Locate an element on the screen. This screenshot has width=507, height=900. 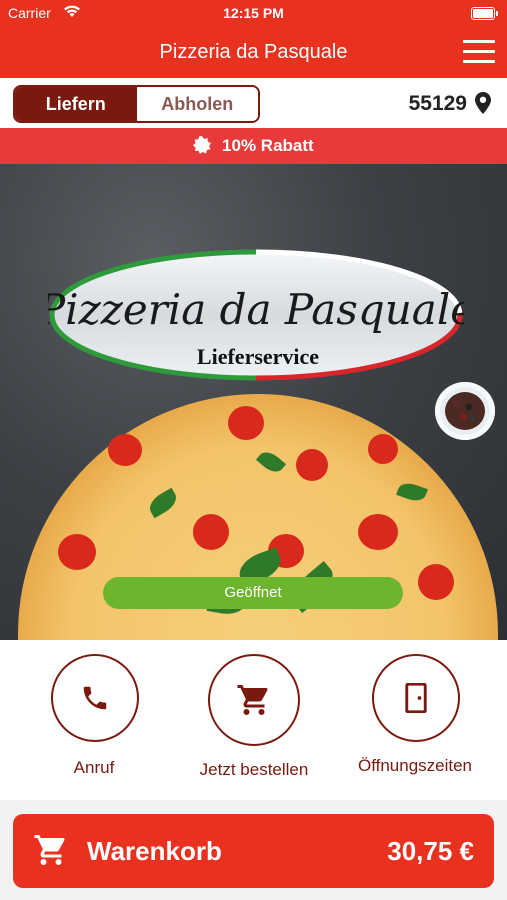
door-icon is located at coordinates (416, 698).